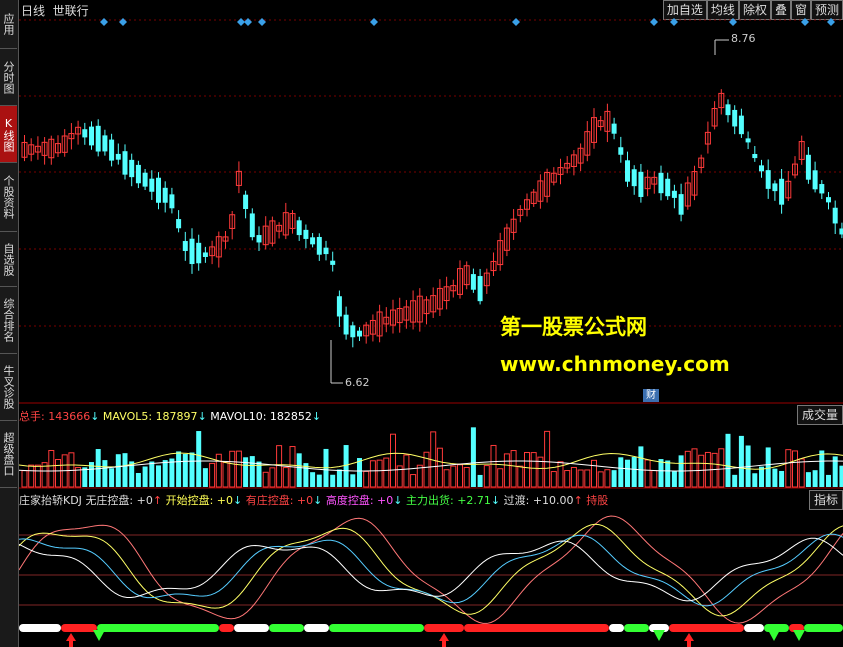  I want to click on event-markers, so click(467, 22).